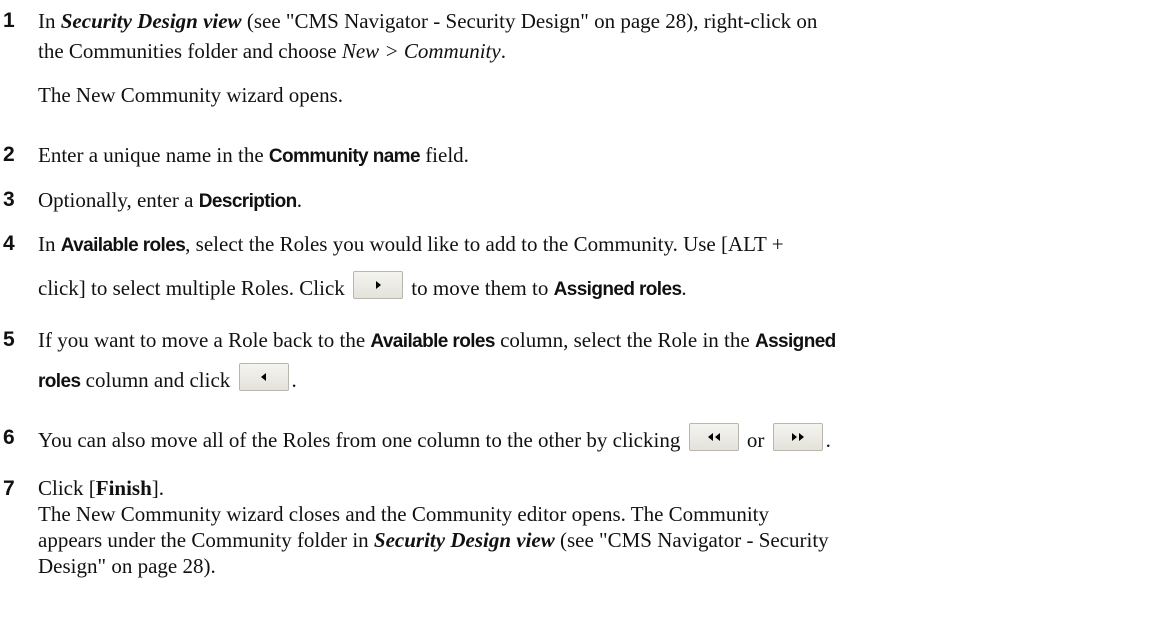 The height and width of the screenshot is (632, 1173). I want to click on move-all-left-button, so click(713, 437).